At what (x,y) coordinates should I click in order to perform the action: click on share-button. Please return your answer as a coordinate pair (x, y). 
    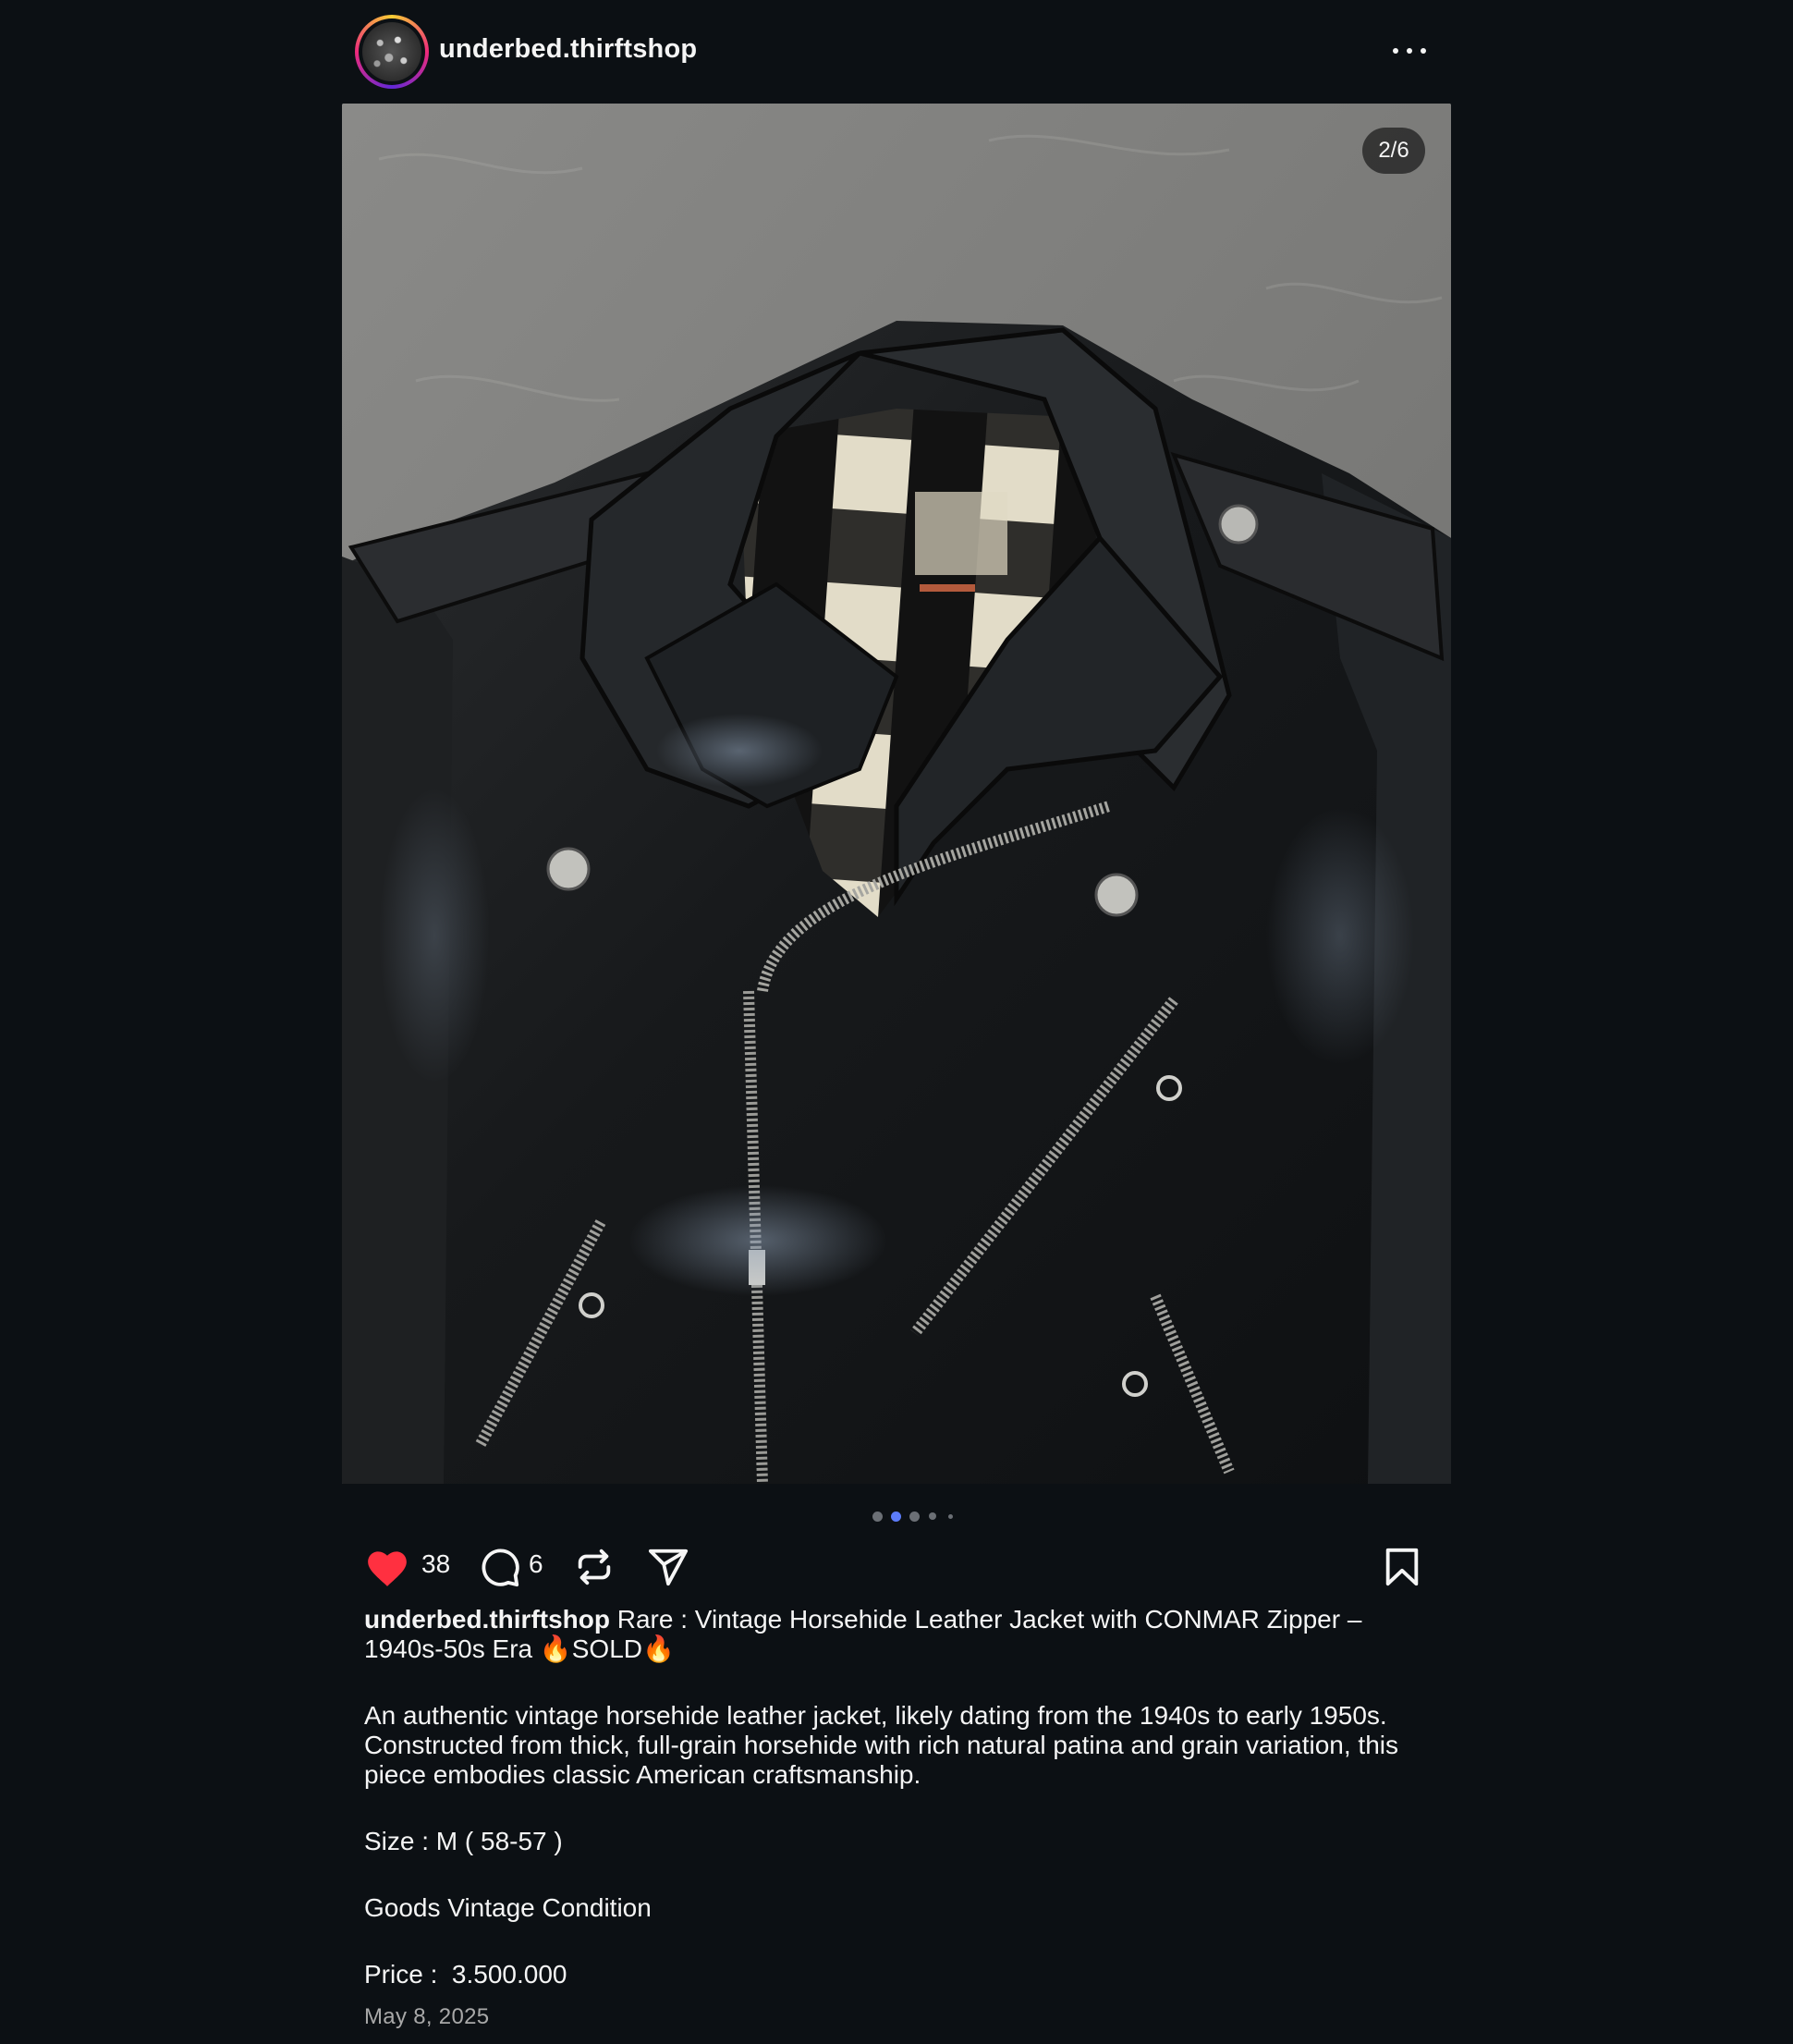
    Looking at the image, I should click on (670, 1565).